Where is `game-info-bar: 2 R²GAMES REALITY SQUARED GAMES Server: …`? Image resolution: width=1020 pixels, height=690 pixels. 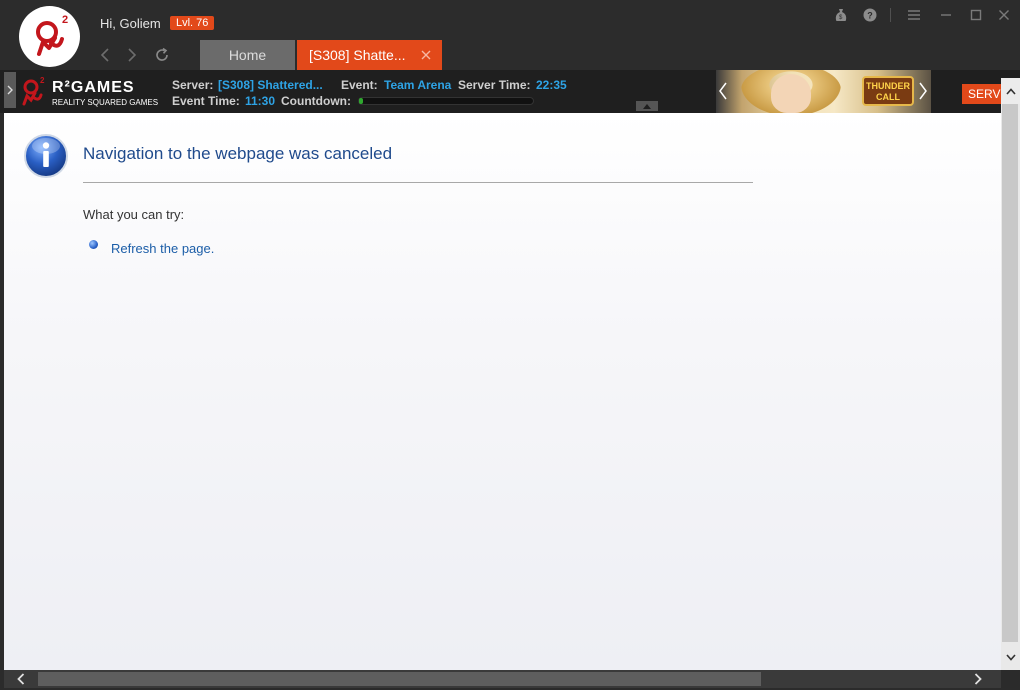 game-info-bar: 2 R²GAMES REALITY SQUARED GAMES Server: … is located at coordinates (510, 91).